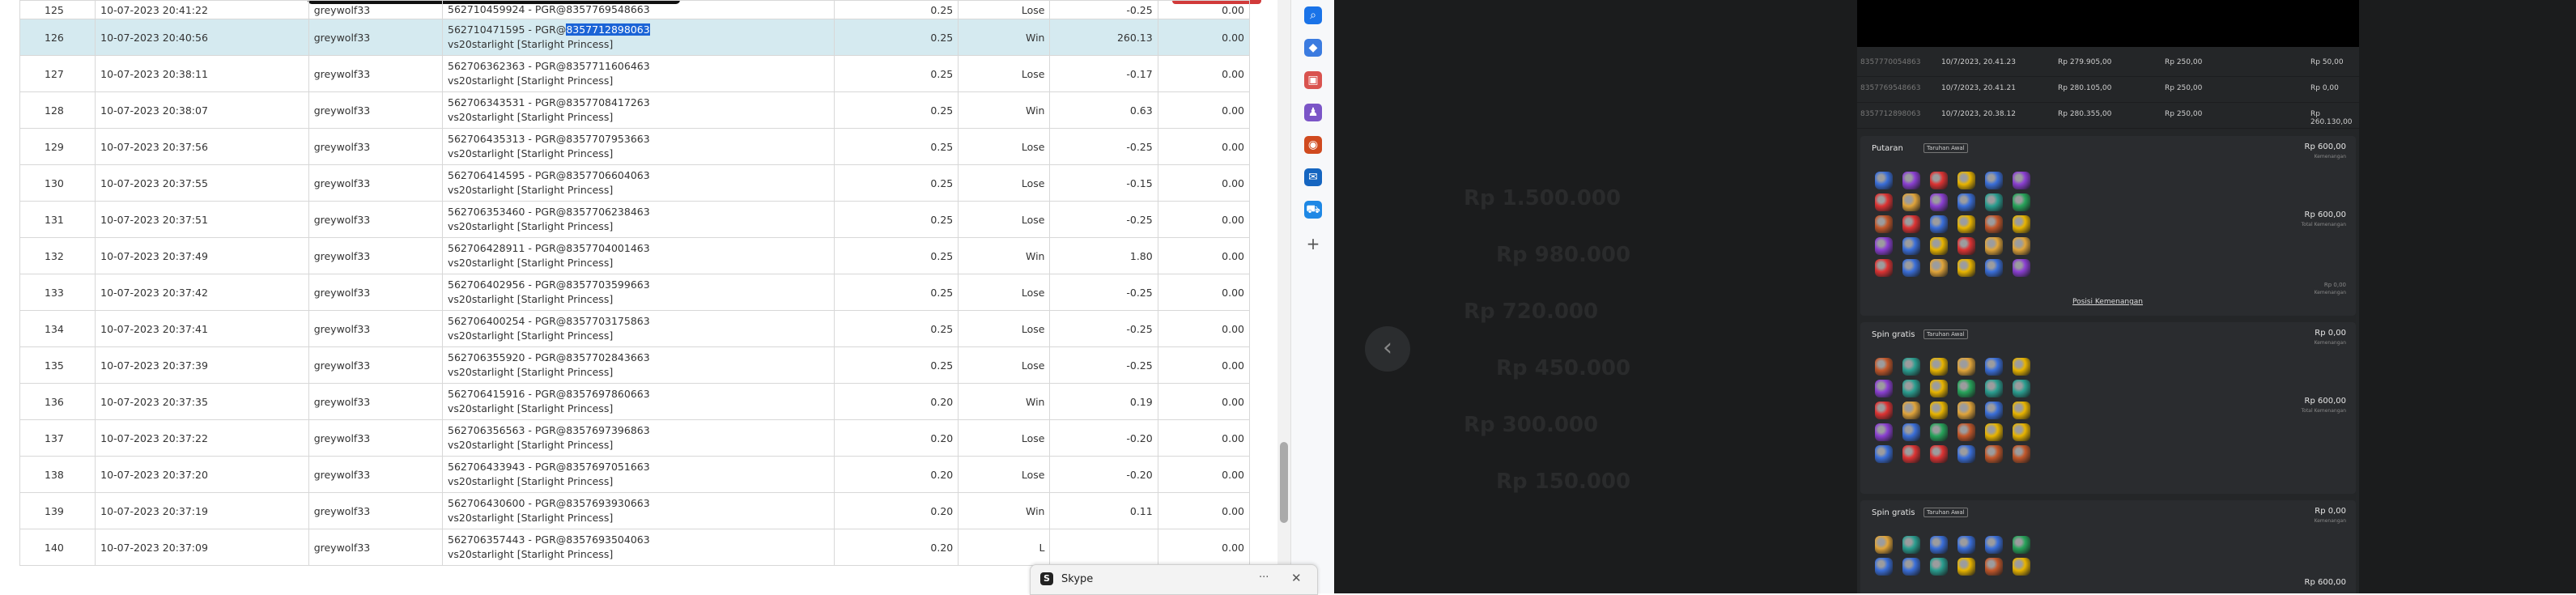 The image size is (2576, 595). I want to click on row-result: Win, so click(1004, 255).